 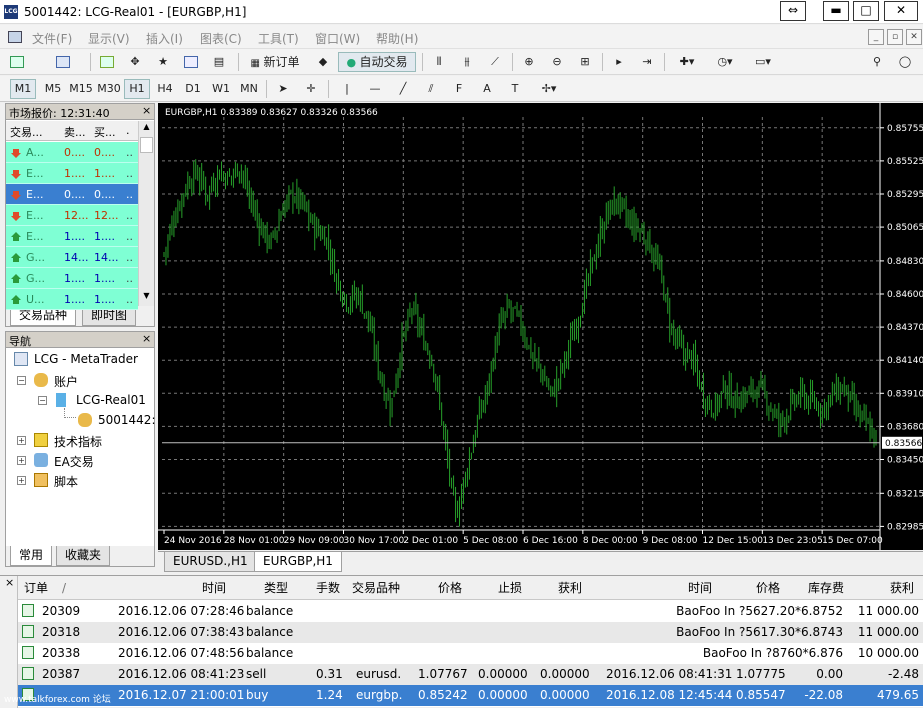 I want to click on profiles-icon, so click(x=63, y=62).